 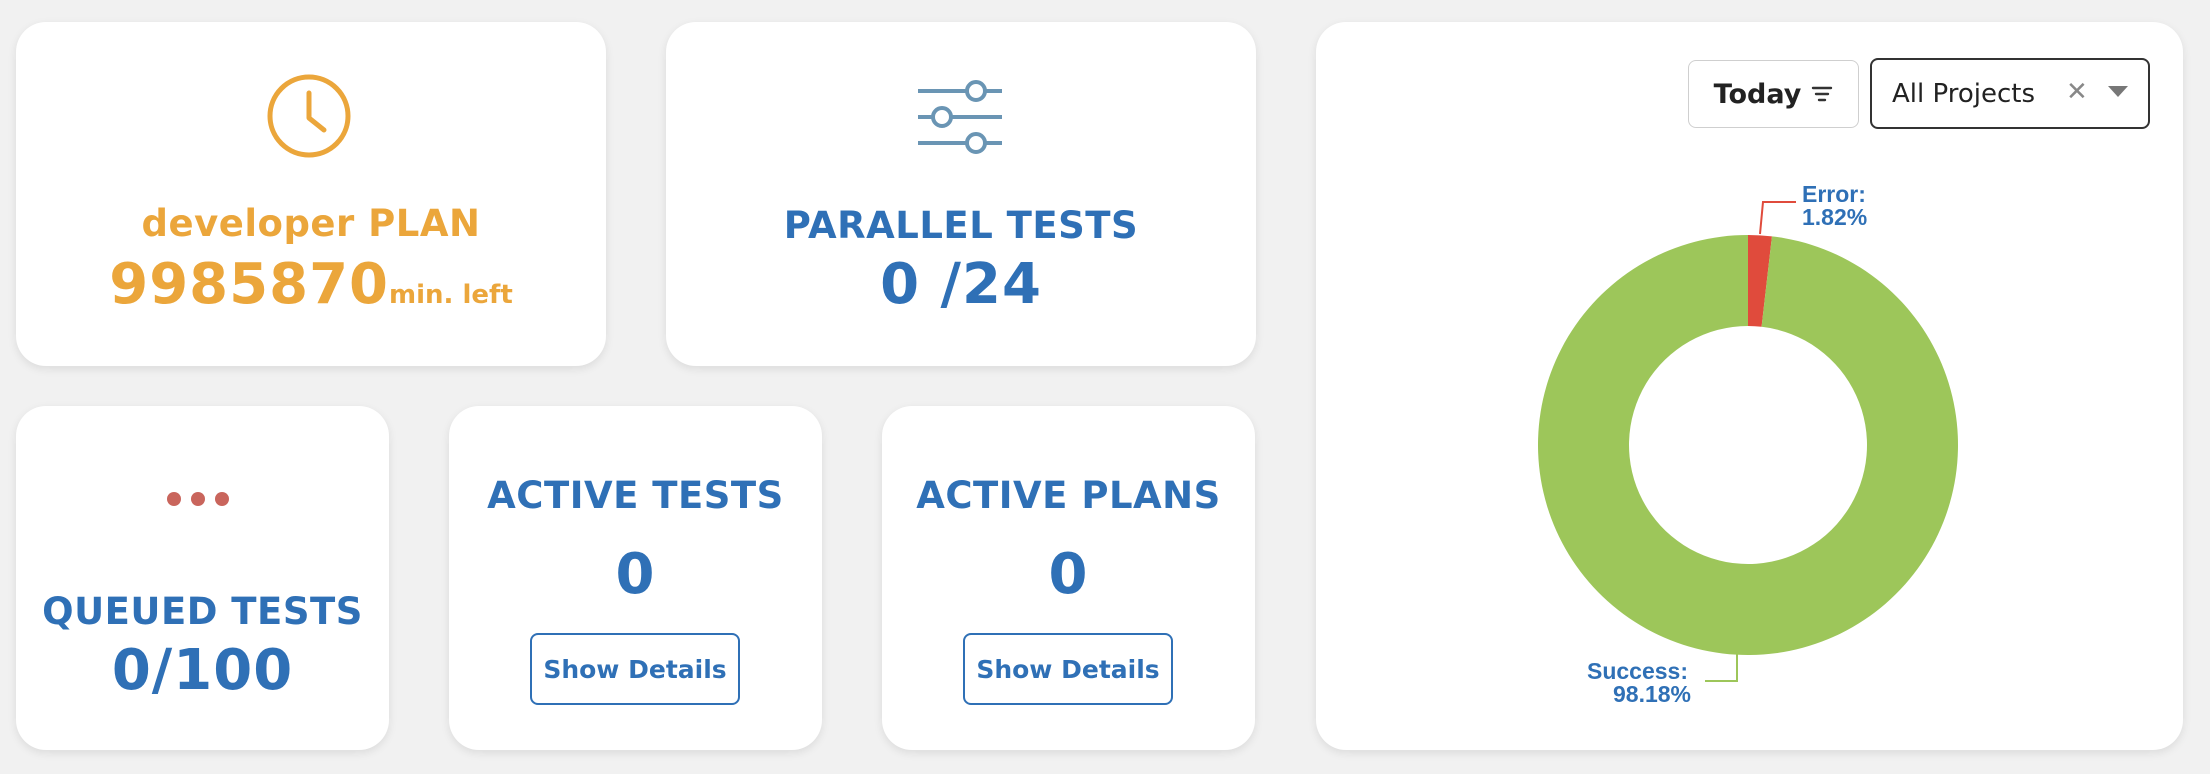 What do you see at coordinates (451, 295) in the screenshot?
I see `plan-unit: min. left` at bounding box center [451, 295].